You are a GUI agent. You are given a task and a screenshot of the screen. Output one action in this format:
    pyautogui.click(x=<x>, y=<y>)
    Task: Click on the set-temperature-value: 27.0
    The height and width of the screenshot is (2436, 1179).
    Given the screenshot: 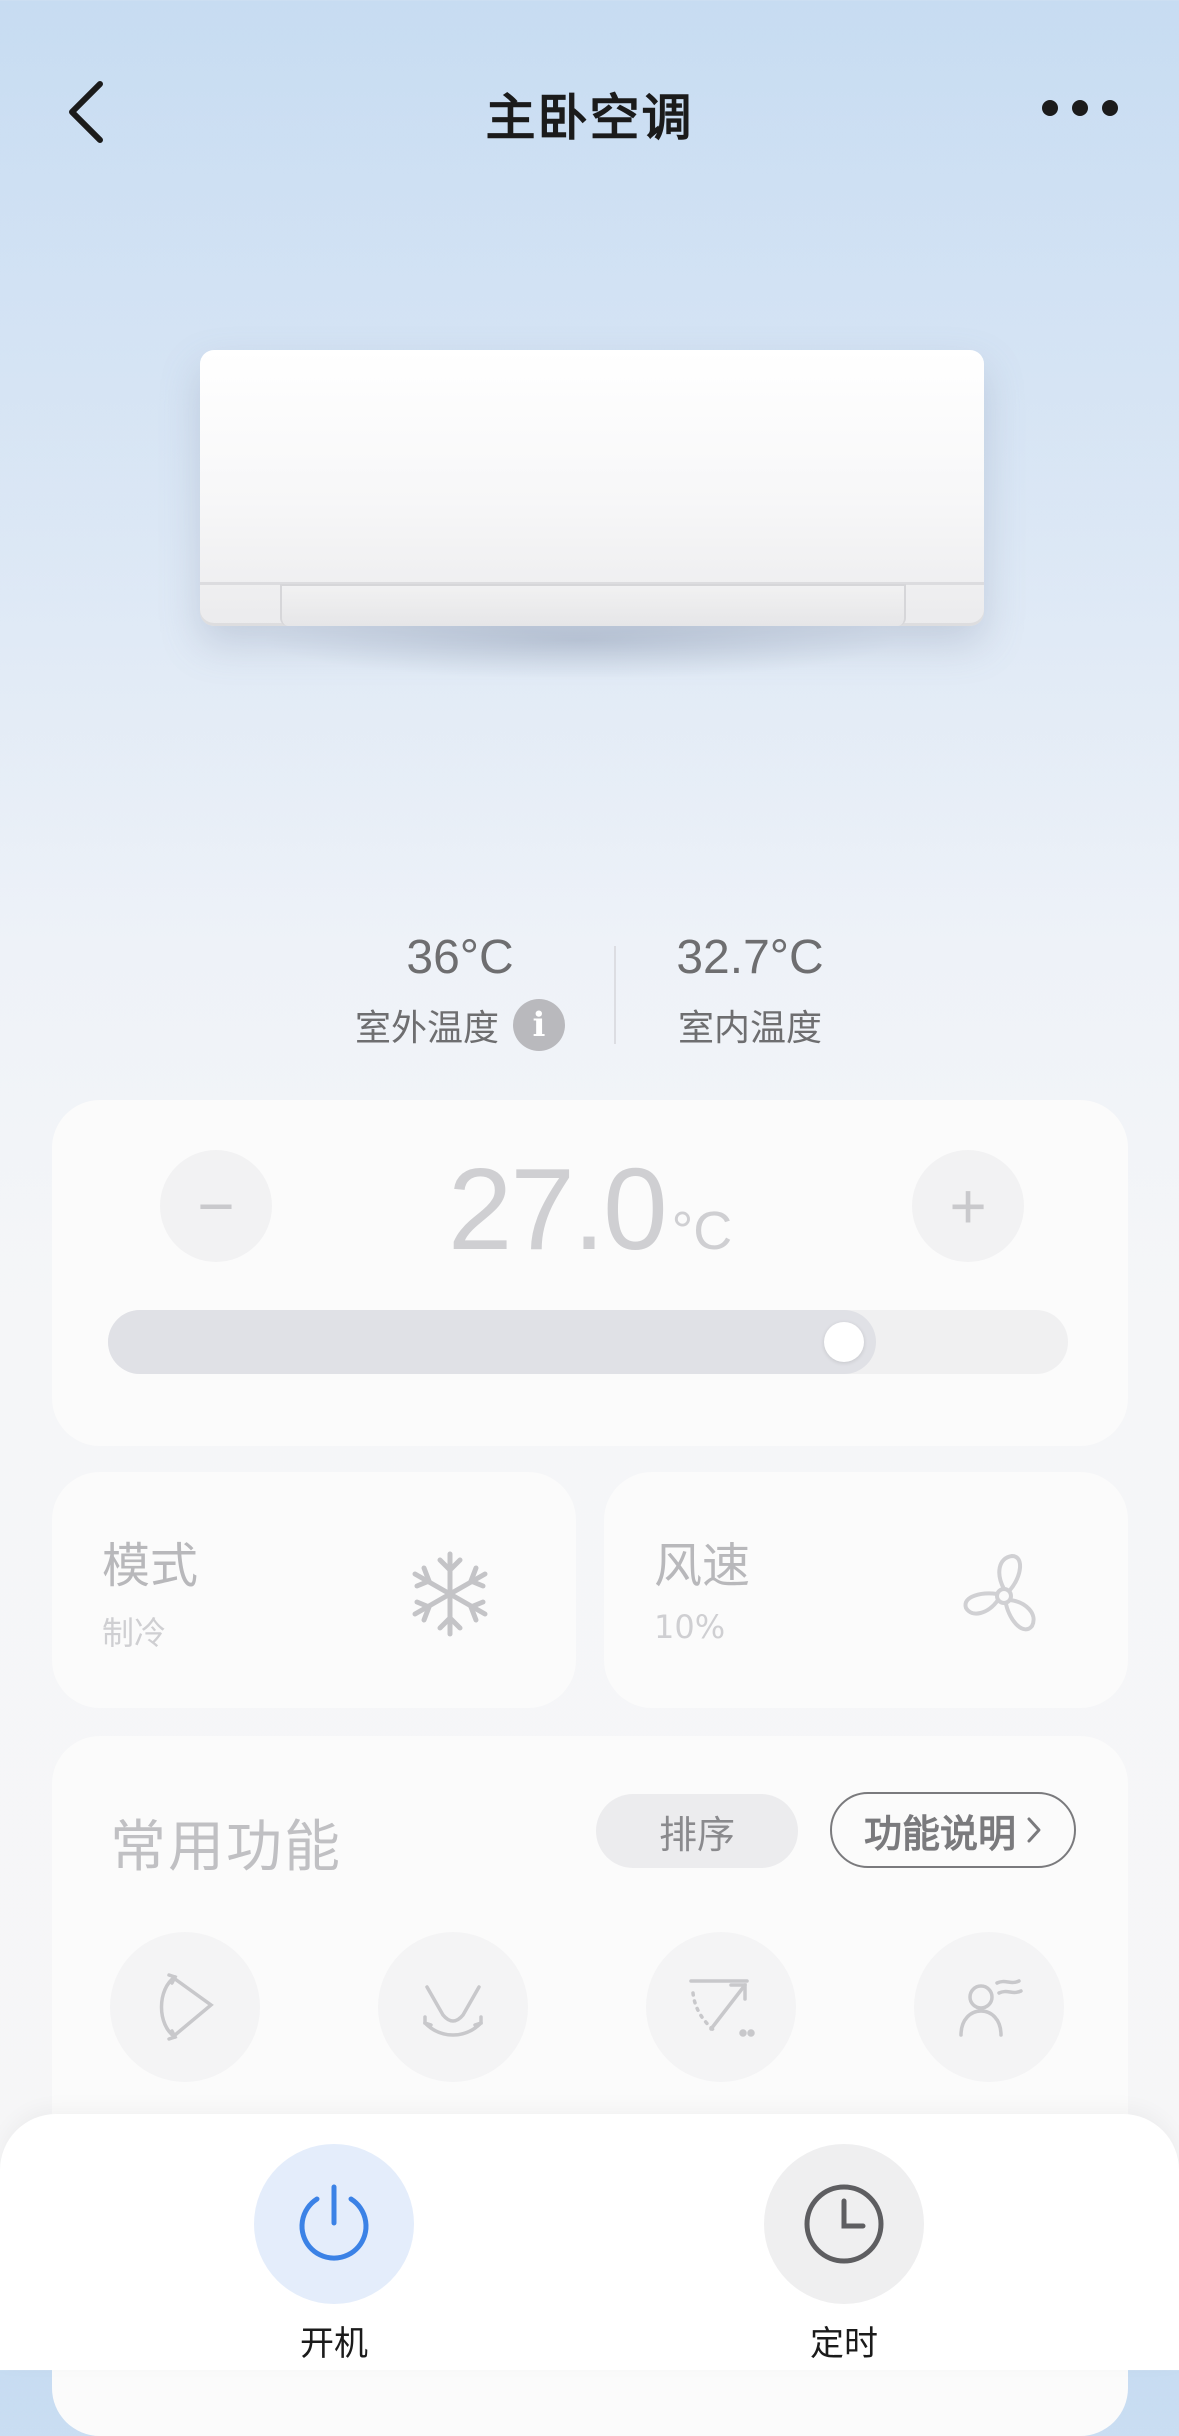 What is the action you would take?
    pyautogui.click(x=557, y=1209)
    